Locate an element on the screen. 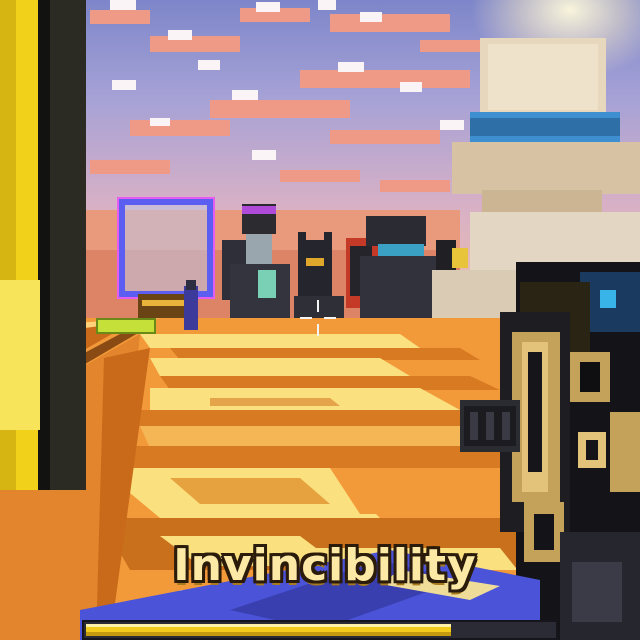 The width and height of the screenshot is (640, 640). effect-progress-highlight is located at coordinates (268, 625).